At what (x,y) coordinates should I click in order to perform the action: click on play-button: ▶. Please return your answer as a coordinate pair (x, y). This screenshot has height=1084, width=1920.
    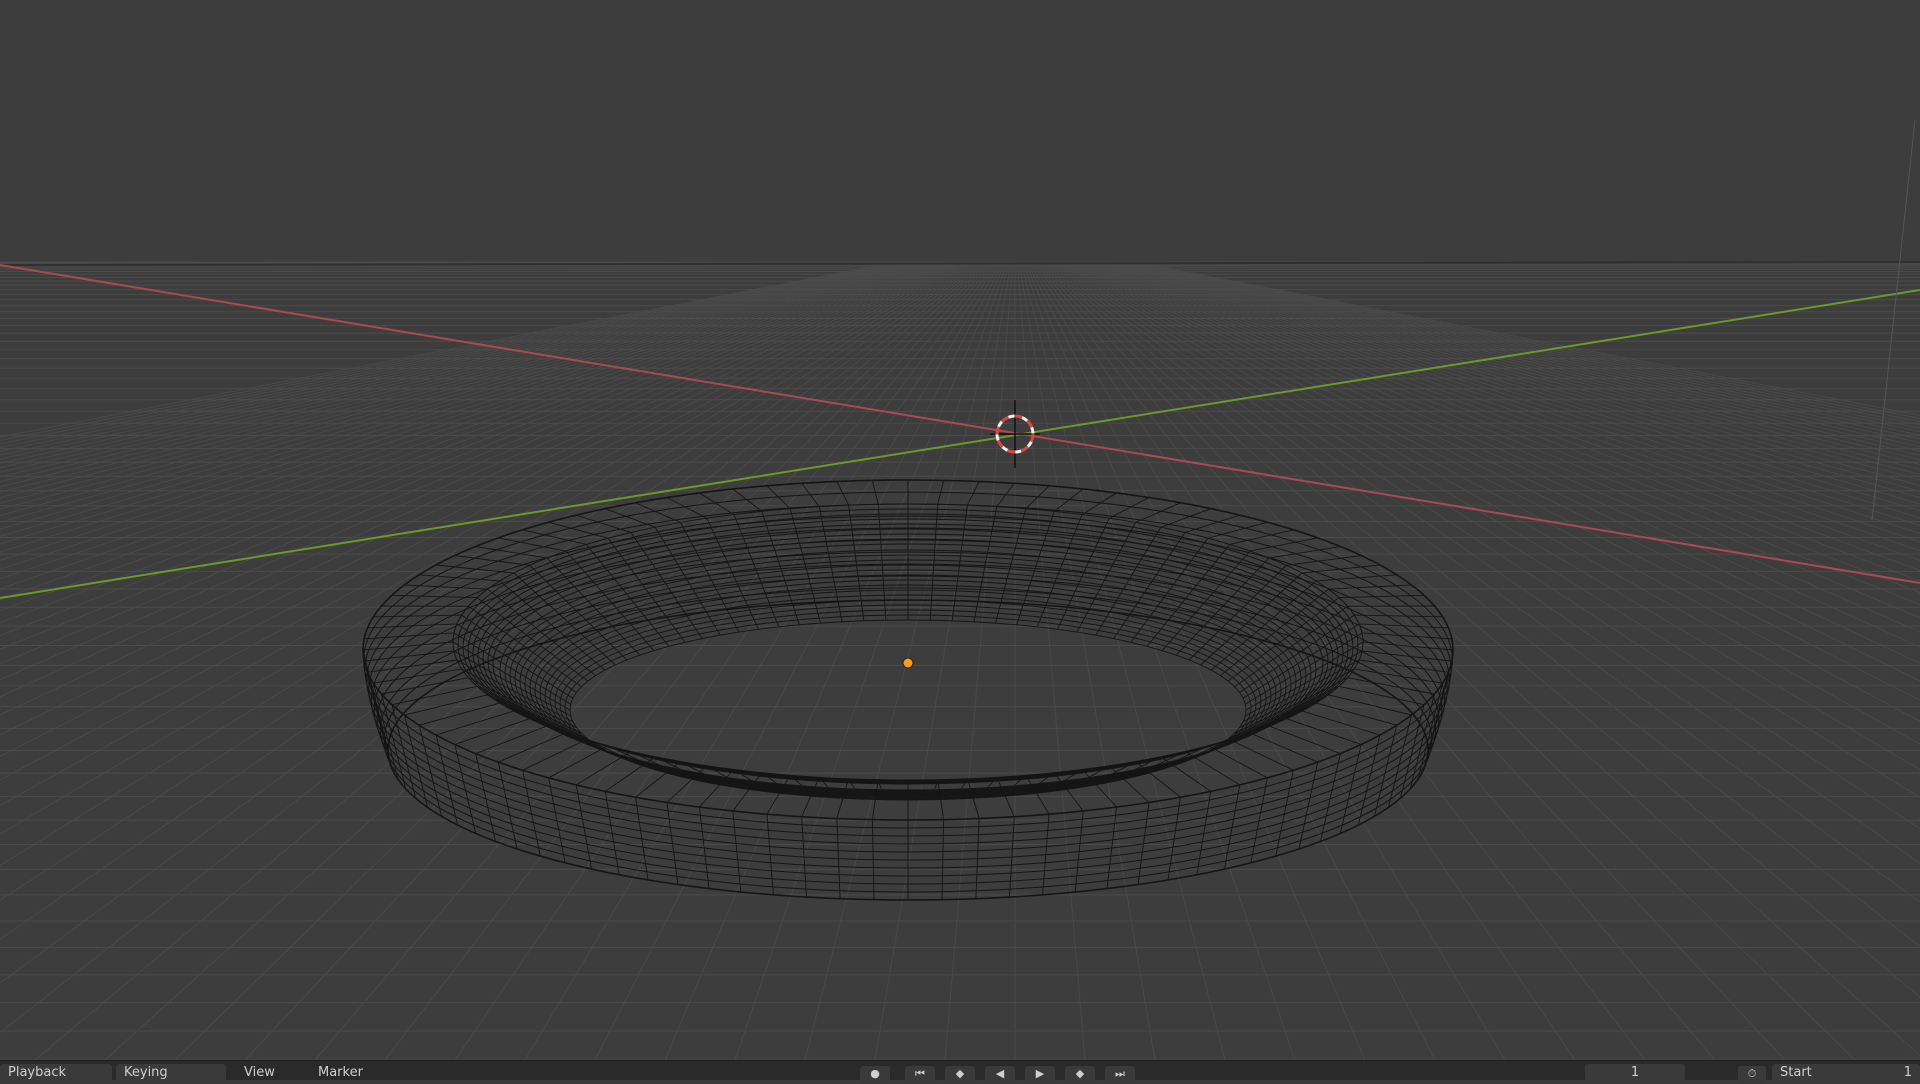
    Looking at the image, I should click on (1040, 1075).